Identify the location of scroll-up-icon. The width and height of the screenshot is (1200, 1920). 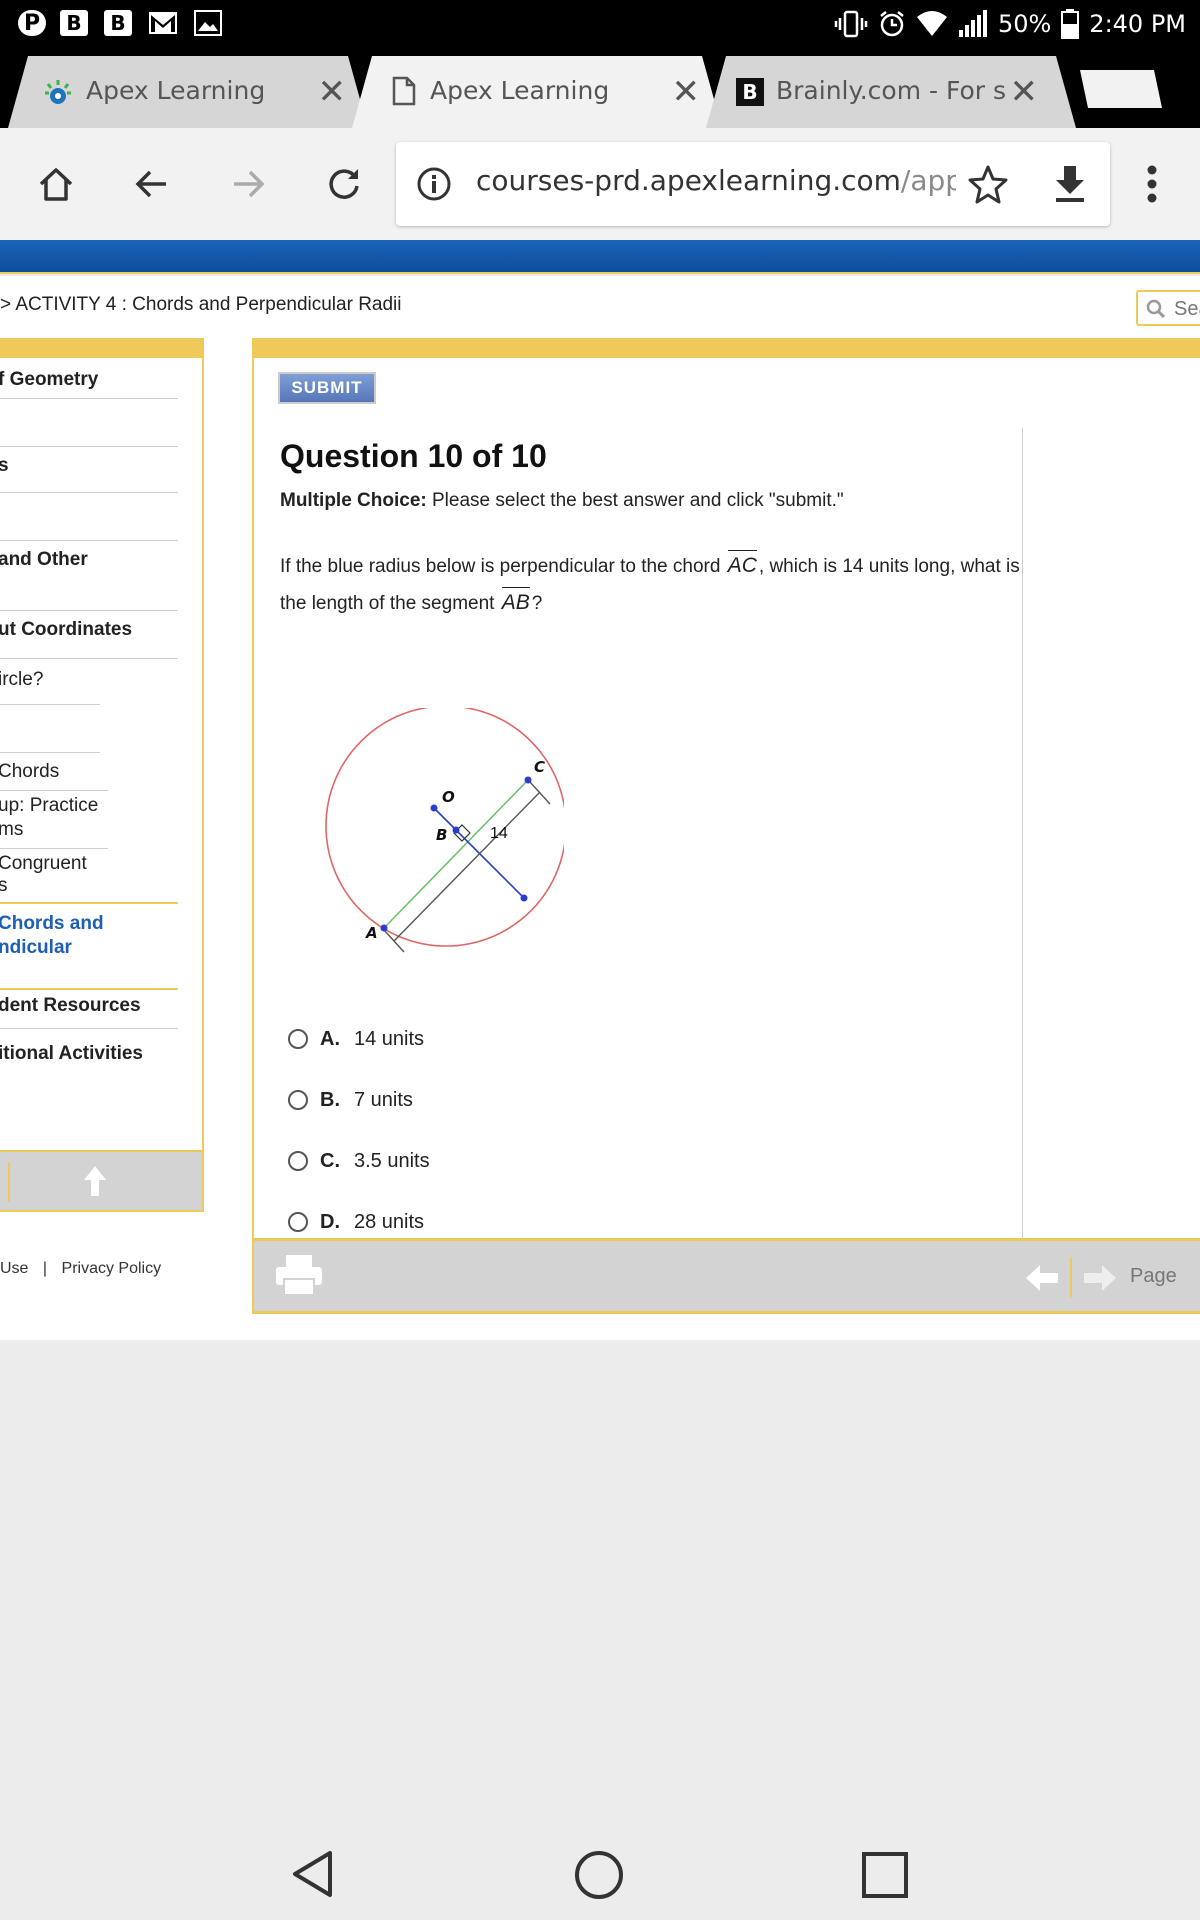
(95, 1181).